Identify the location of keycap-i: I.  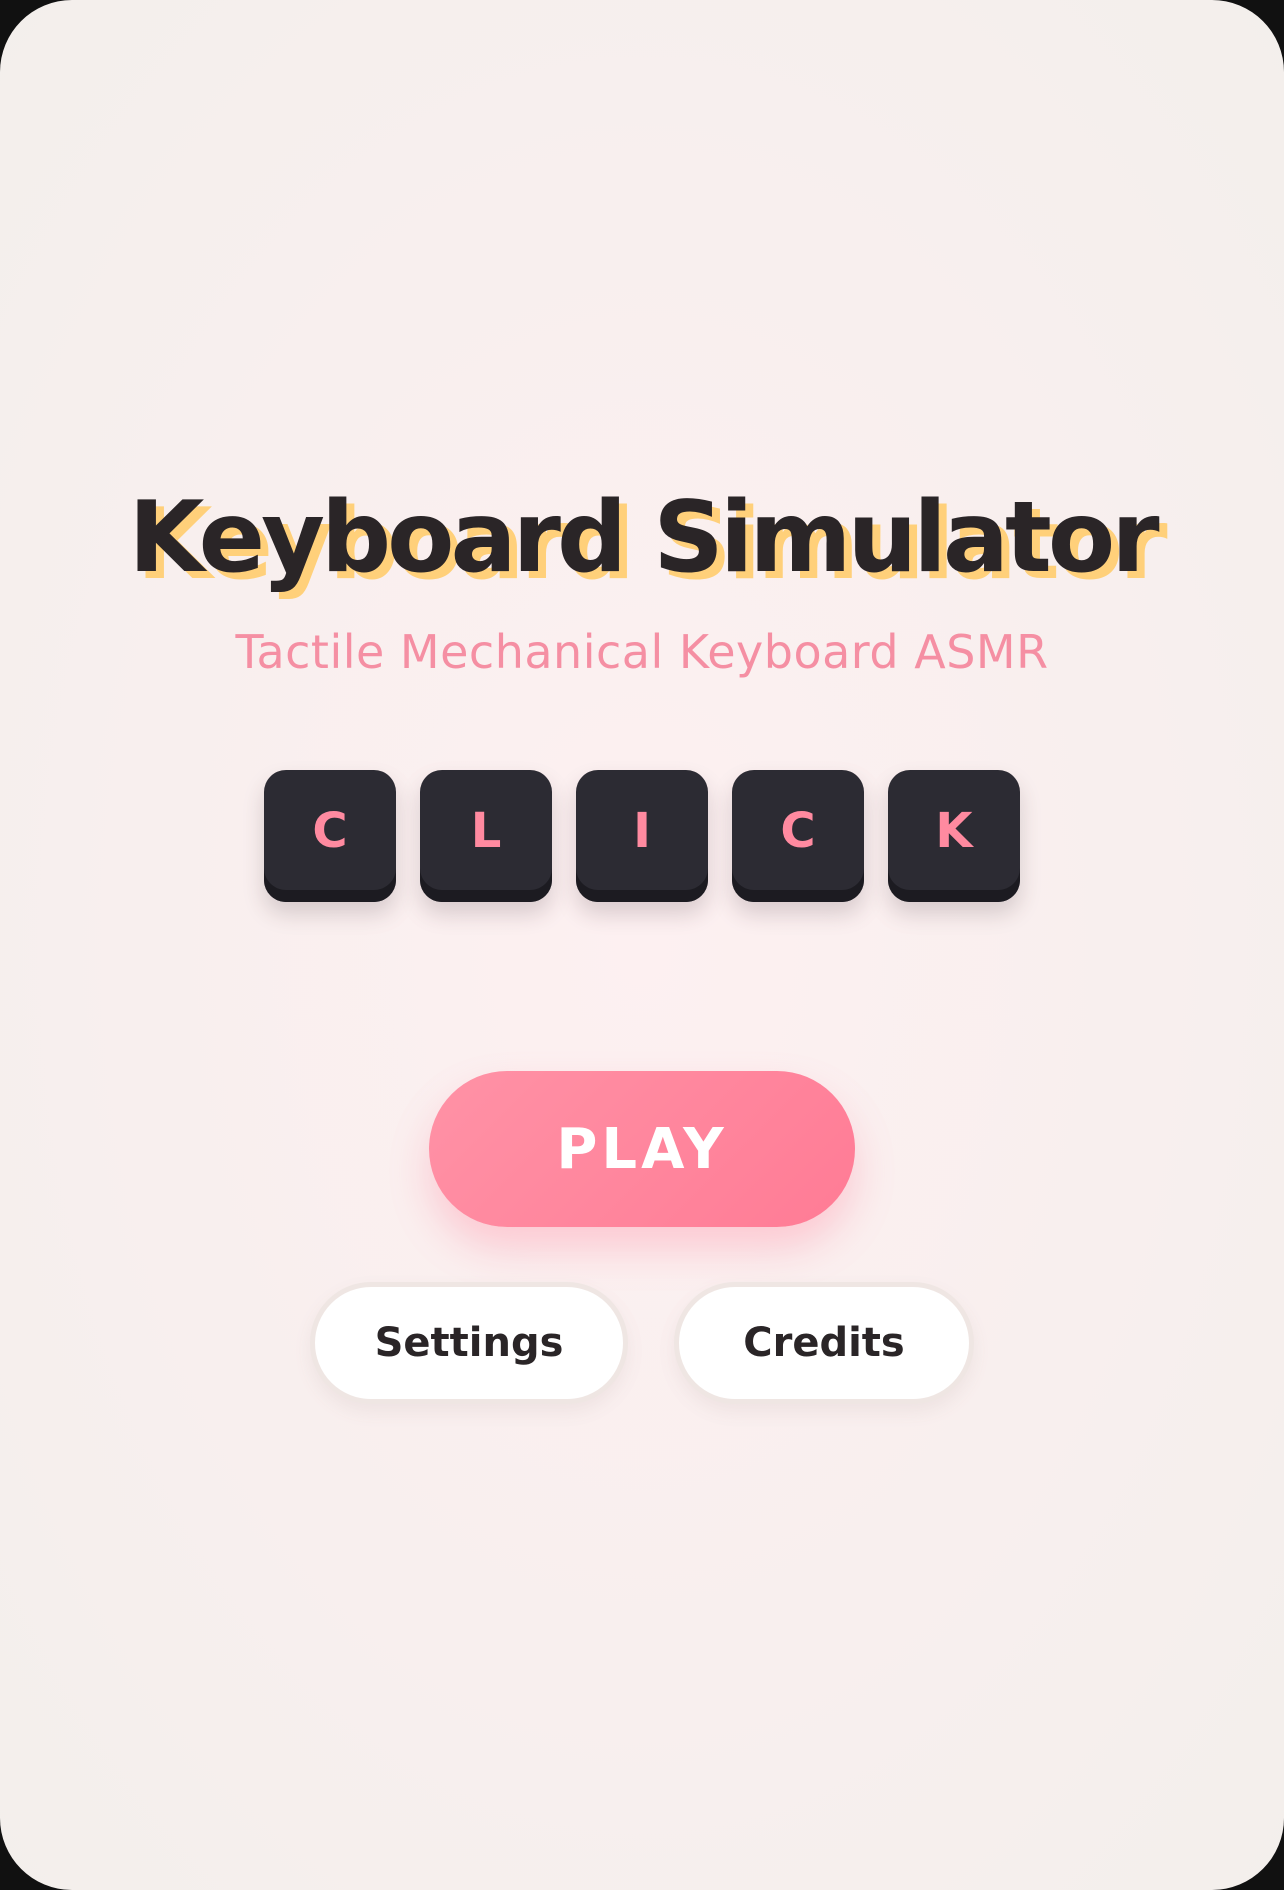
(642, 836).